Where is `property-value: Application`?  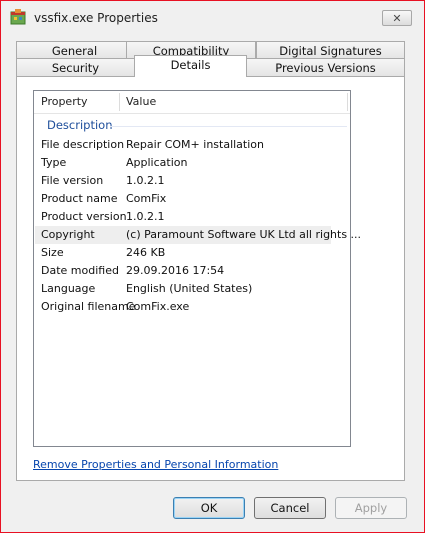
property-value: Application is located at coordinates (157, 162).